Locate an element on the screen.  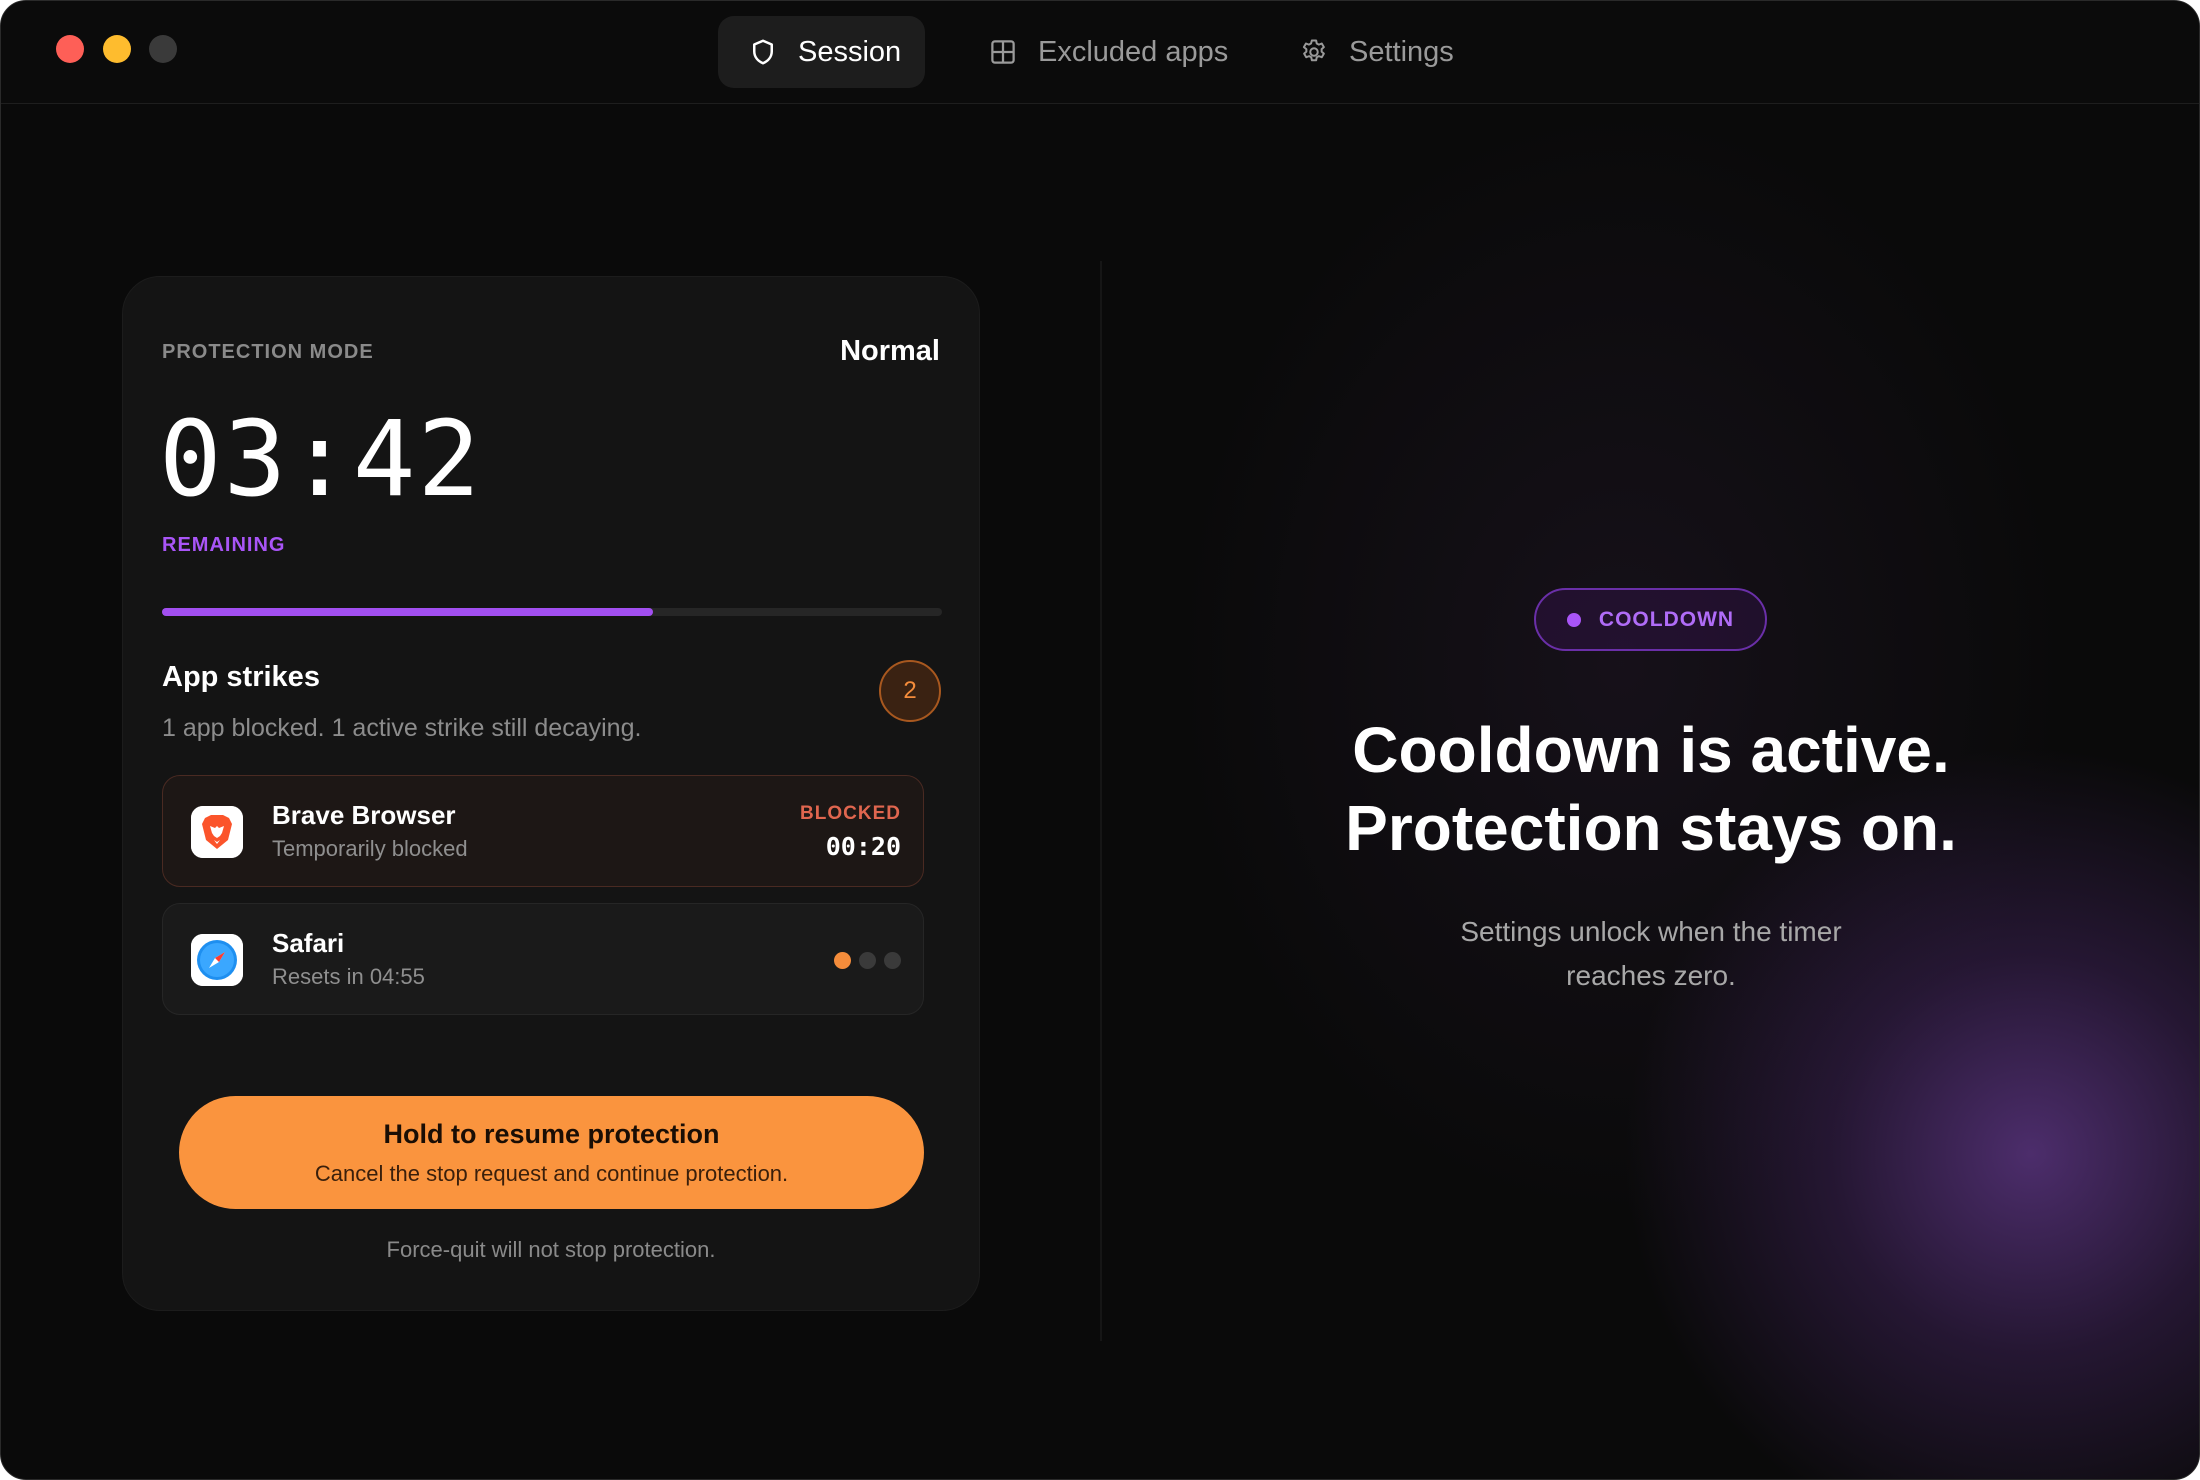
tab-settings-label: Settings is located at coordinates (1401, 51).